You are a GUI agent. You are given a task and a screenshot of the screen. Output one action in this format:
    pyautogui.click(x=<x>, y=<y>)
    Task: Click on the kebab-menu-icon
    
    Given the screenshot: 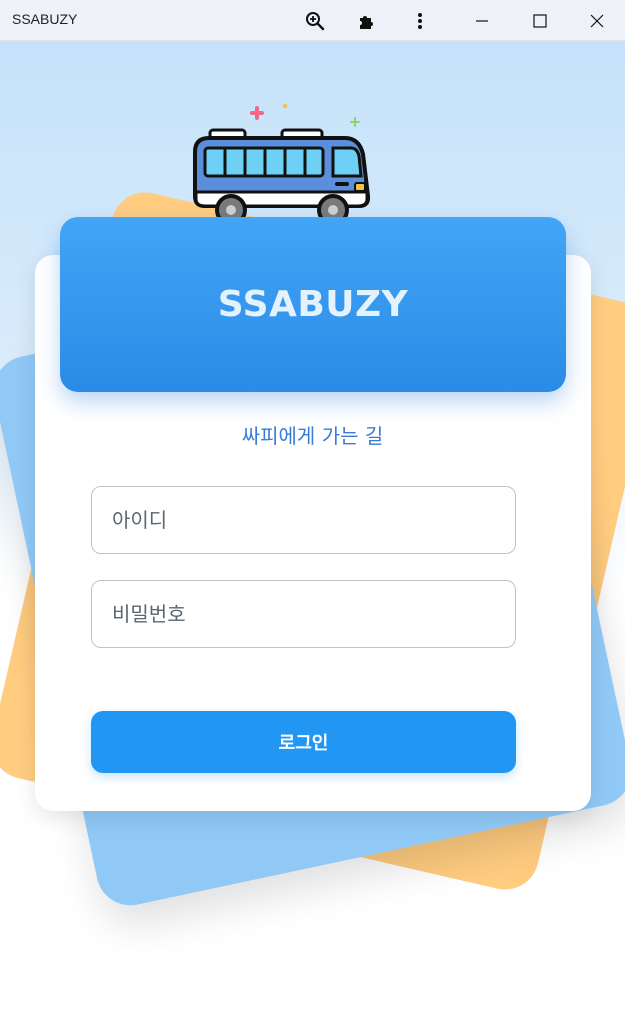 What is the action you would take?
    pyautogui.click(x=420, y=20)
    